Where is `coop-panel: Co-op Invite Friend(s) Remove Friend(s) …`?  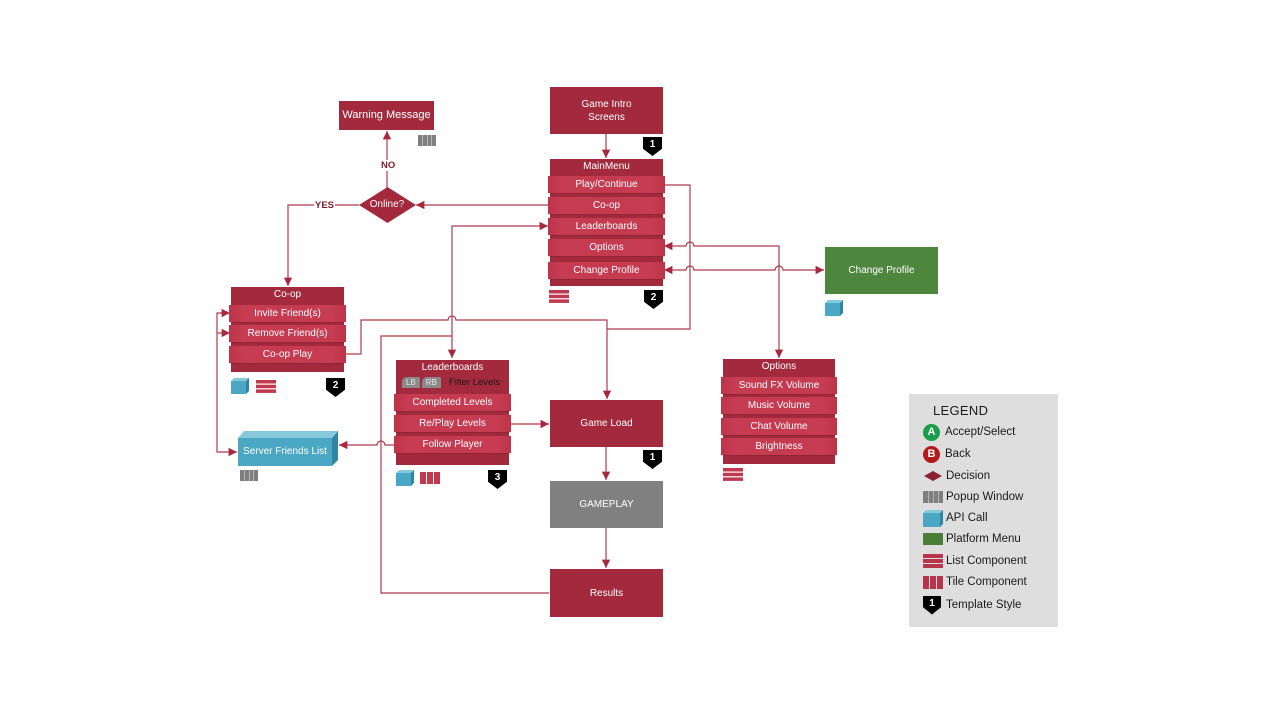
coop-panel: Co-op Invite Friend(s) Remove Friend(s) … is located at coordinates (287, 329).